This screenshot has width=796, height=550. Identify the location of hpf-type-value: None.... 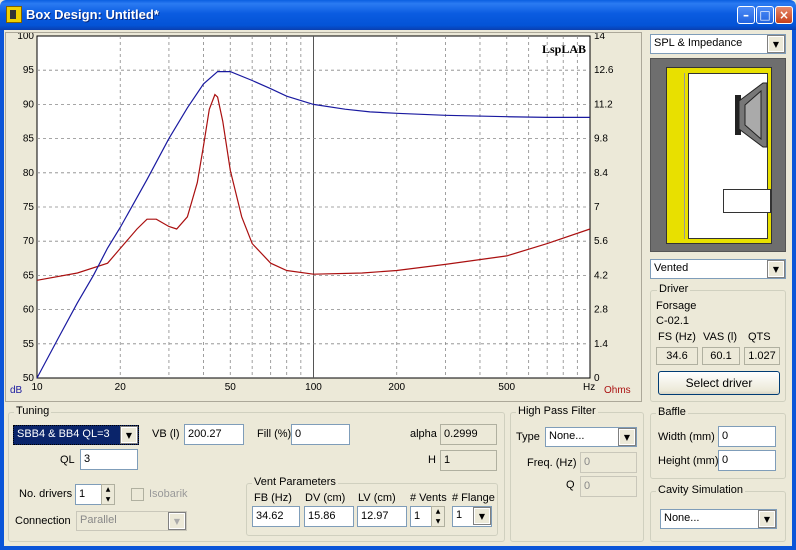
(567, 436).